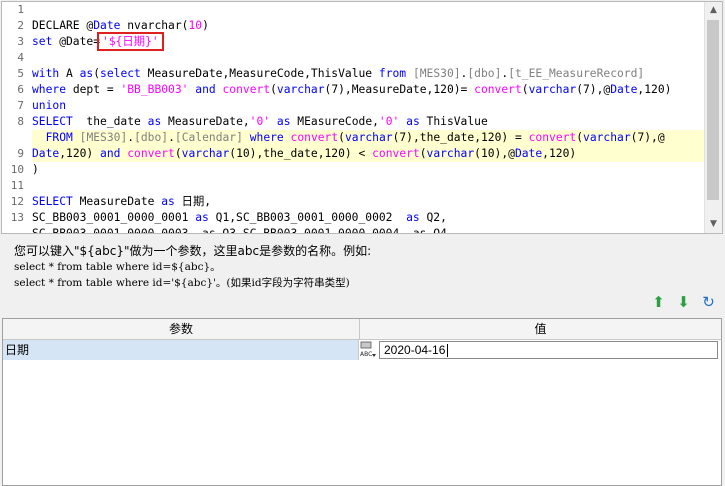 This screenshot has width=725, height=486. I want to click on code-token: 10, so click(195, 25).